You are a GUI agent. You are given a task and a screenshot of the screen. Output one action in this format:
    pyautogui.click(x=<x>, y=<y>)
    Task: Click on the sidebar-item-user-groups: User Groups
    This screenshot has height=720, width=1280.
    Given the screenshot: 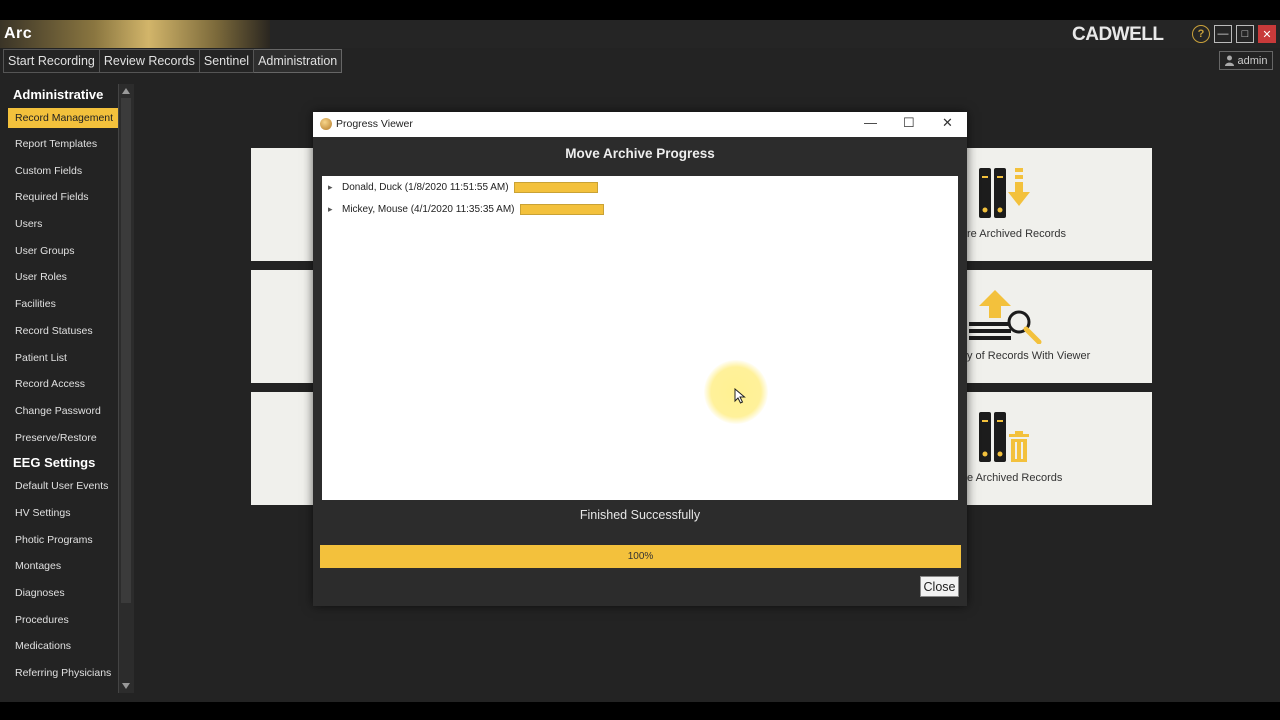 What is the action you would take?
    pyautogui.click(x=63, y=251)
    